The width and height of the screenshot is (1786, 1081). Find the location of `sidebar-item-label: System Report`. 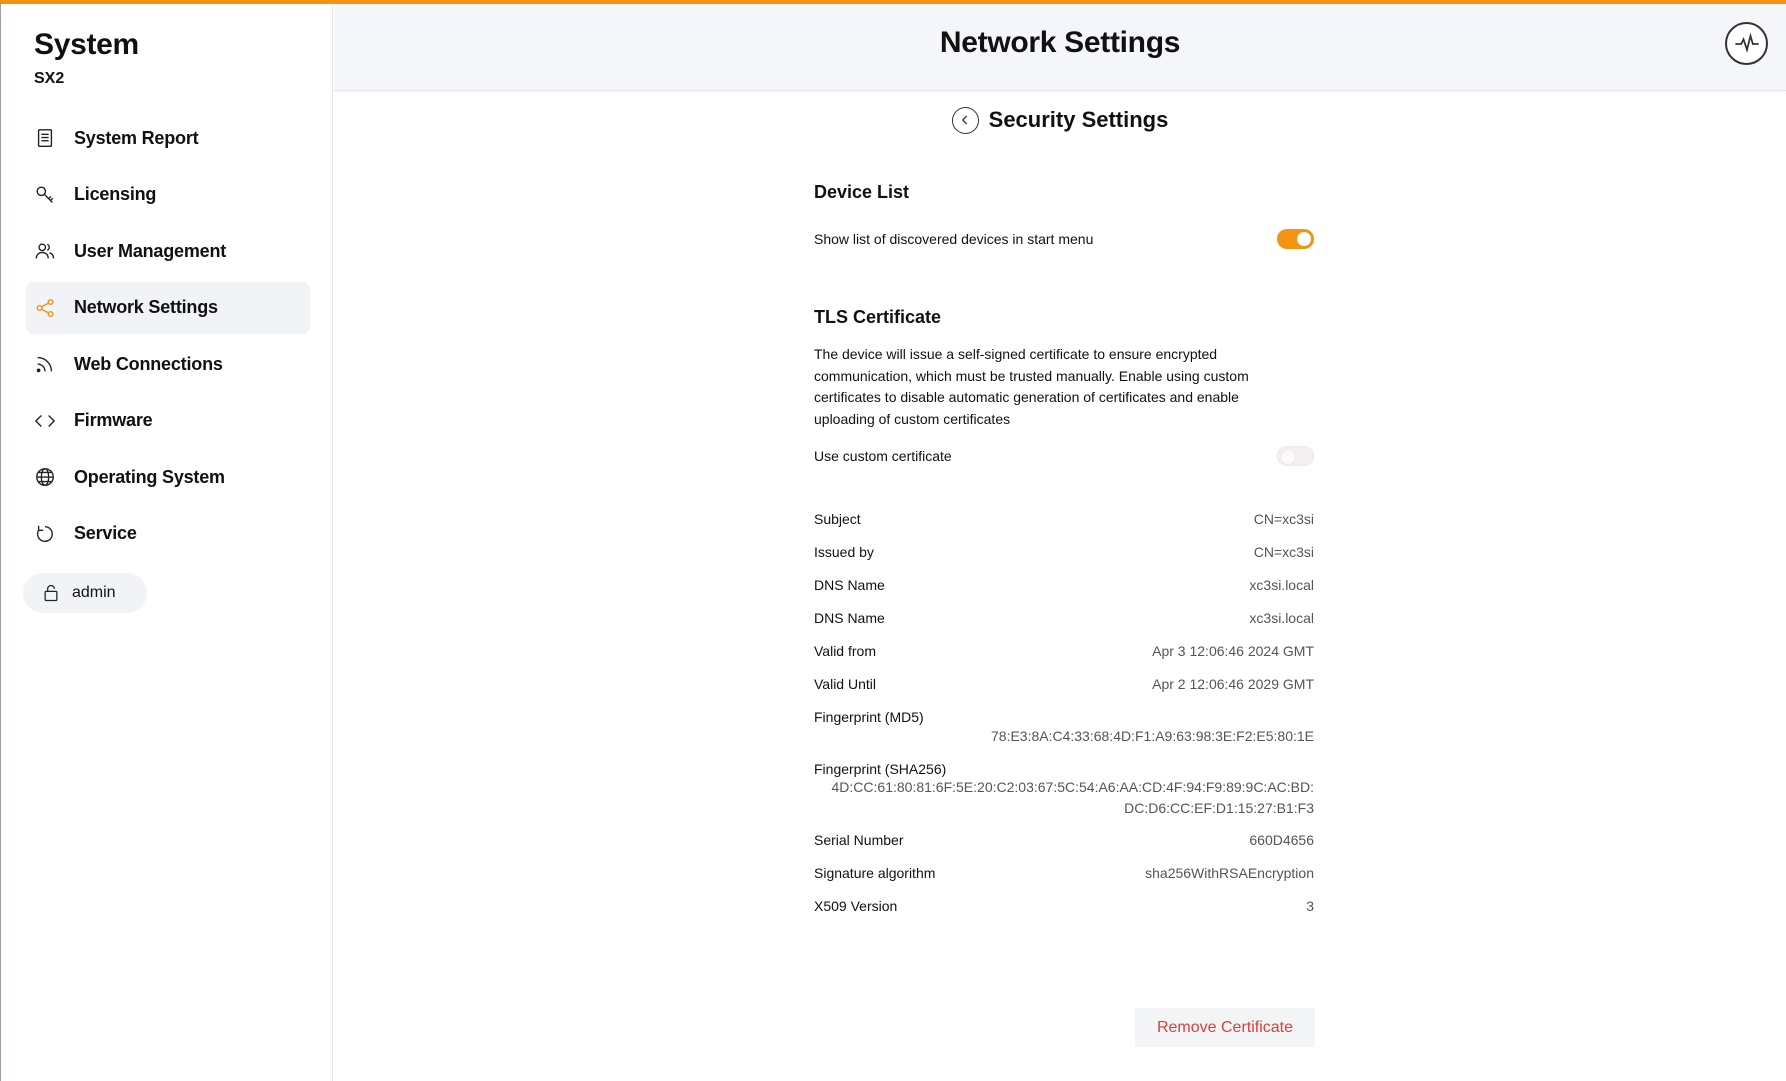

sidebar-item-label: System Report is located at coordinates (136, 137).